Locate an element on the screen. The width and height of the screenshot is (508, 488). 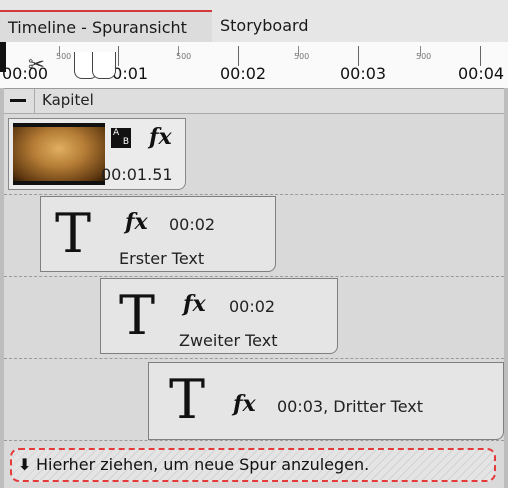
collapse-icon is located at coordinates (18, 100).